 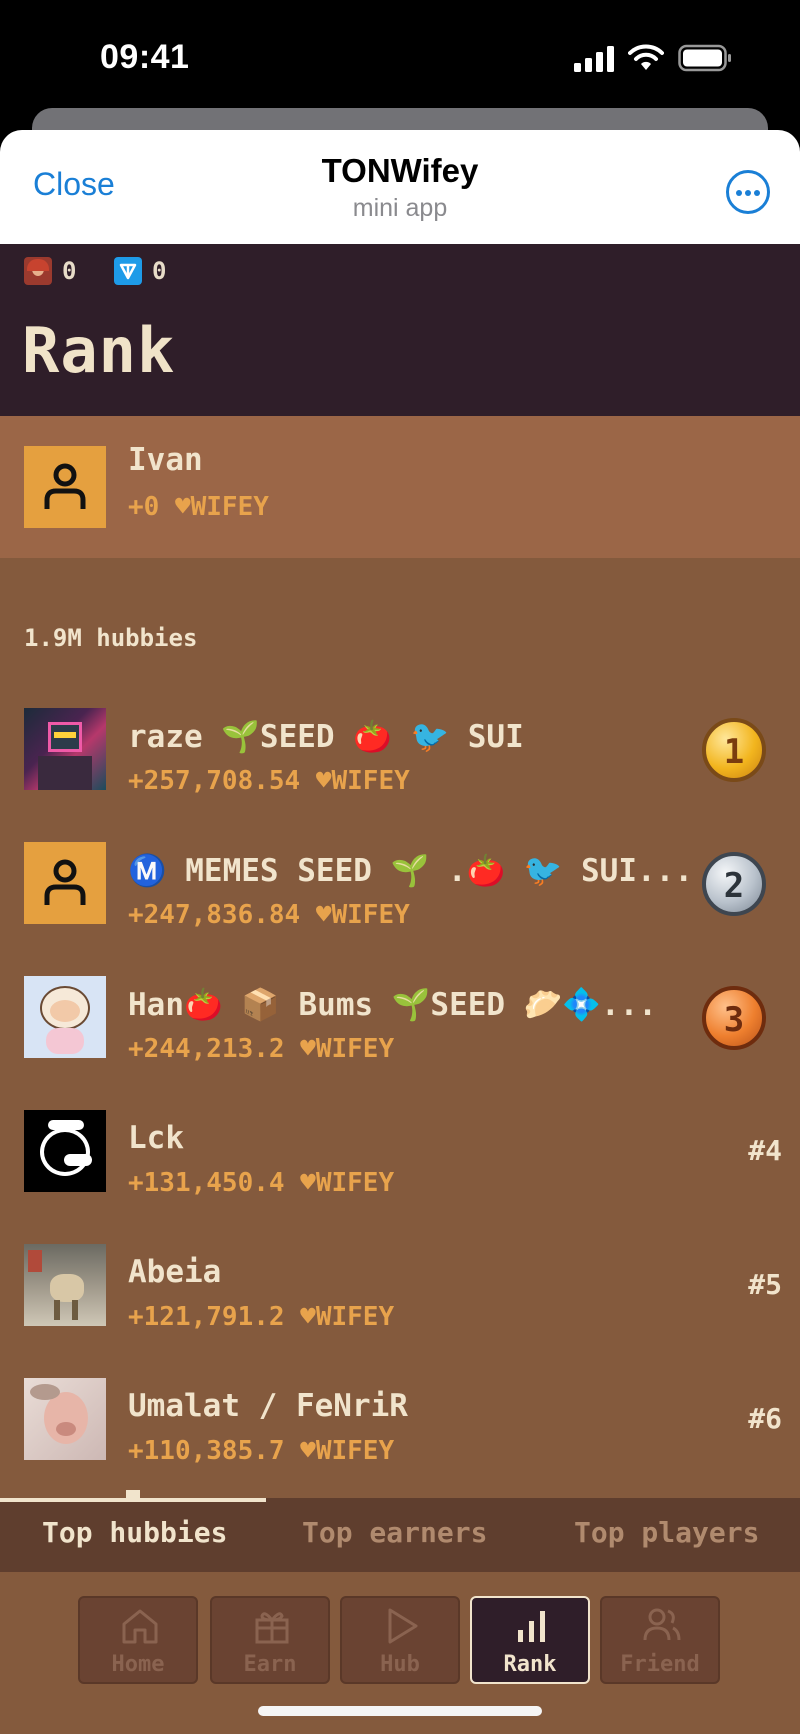 I want to click on nav-label: Hub, so click(x=400, y=1664).